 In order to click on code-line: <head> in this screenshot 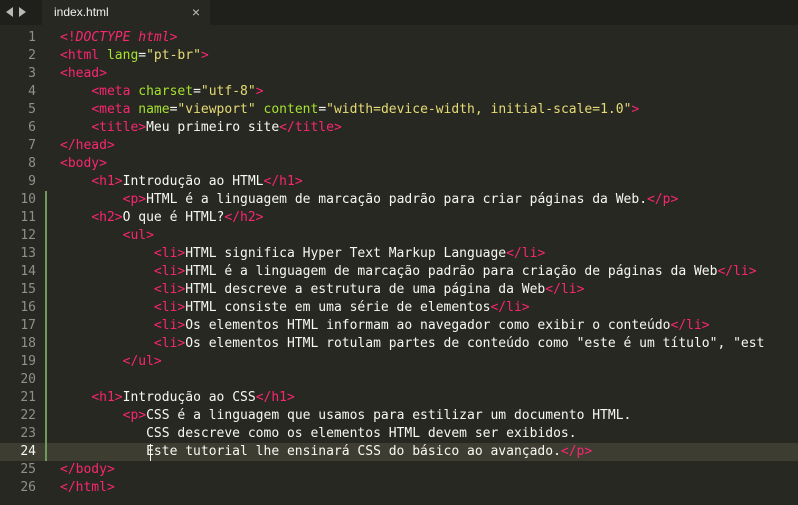, I will do `click(83, 74)`.